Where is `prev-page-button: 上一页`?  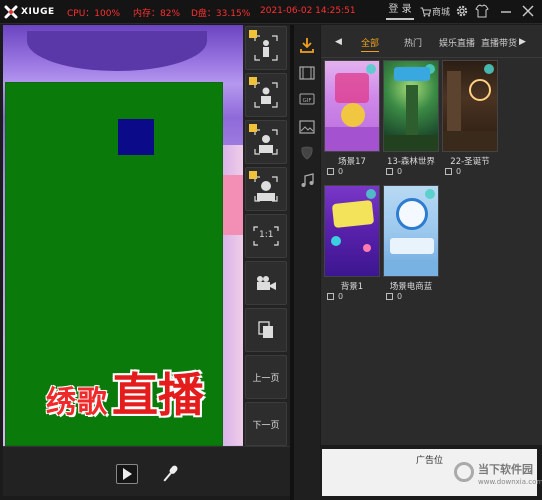
prev-page-button: 上一页 is located at coordinates (266, 377).